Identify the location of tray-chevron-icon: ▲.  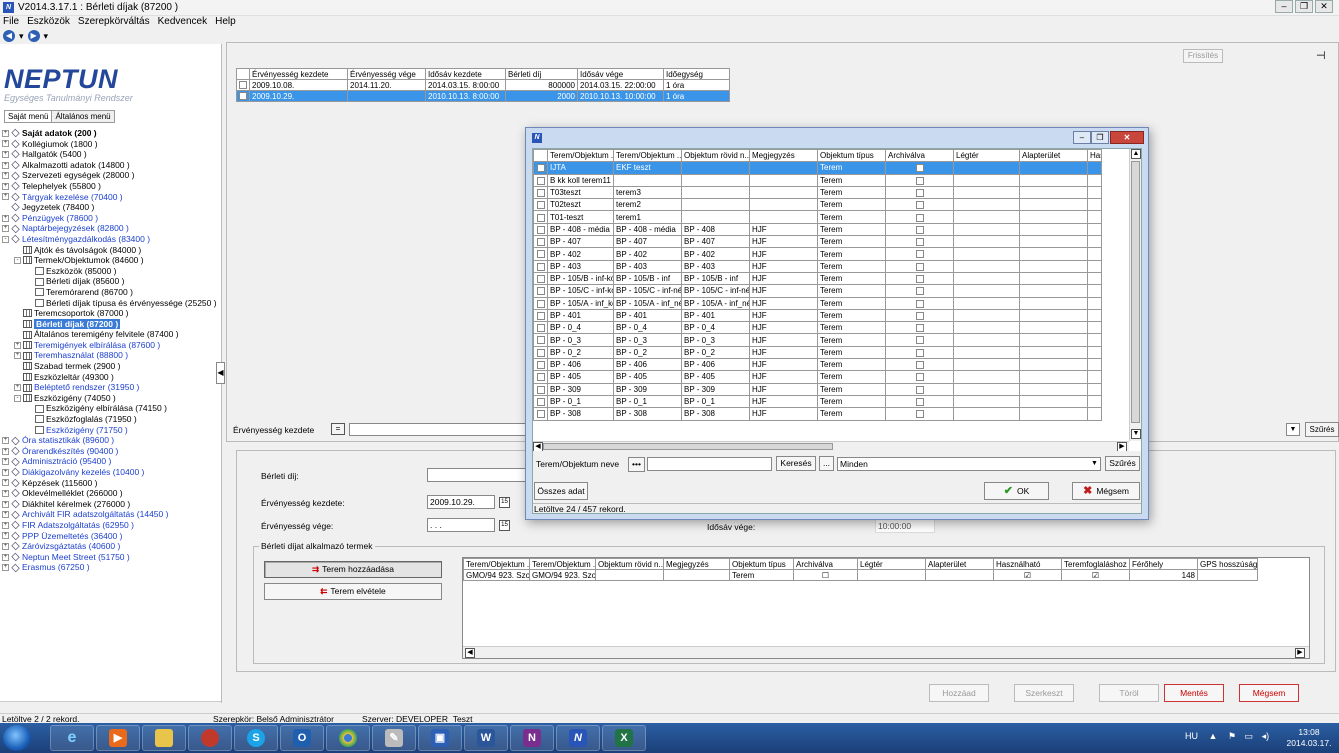
(1213, 736).